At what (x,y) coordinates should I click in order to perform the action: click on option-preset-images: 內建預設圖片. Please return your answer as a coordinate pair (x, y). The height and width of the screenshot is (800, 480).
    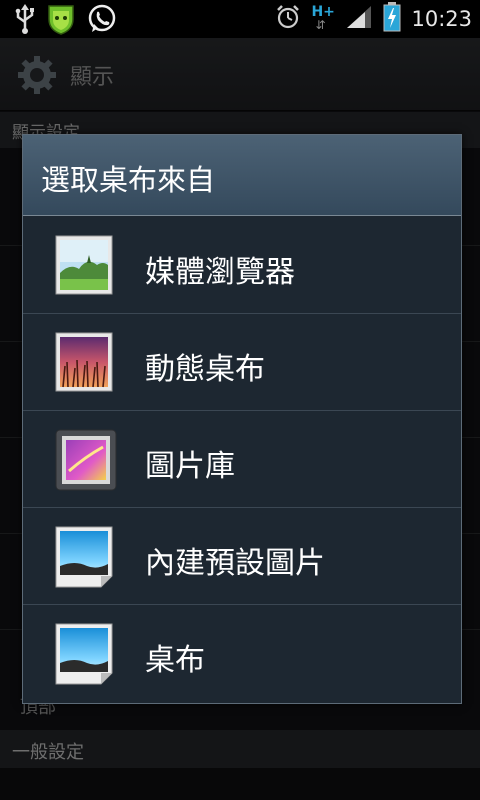
    Looking at the image, I should click on (242, 556).